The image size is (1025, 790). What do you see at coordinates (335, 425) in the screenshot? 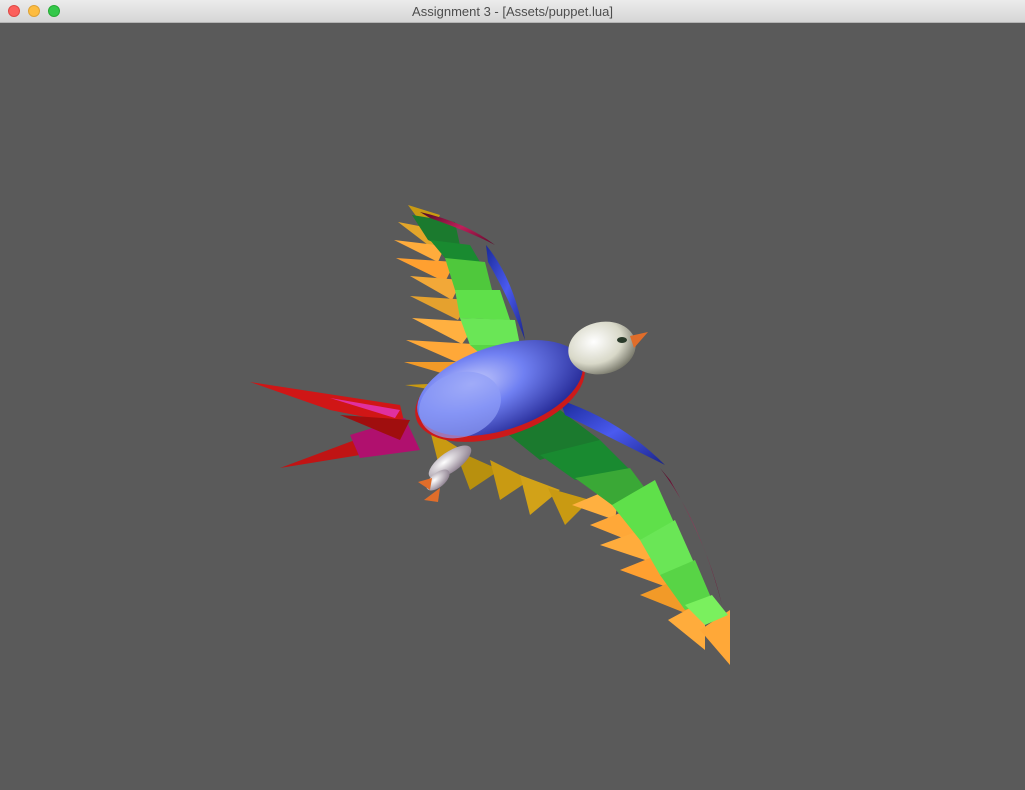
I see `tail` at bounding box center [335, 425].